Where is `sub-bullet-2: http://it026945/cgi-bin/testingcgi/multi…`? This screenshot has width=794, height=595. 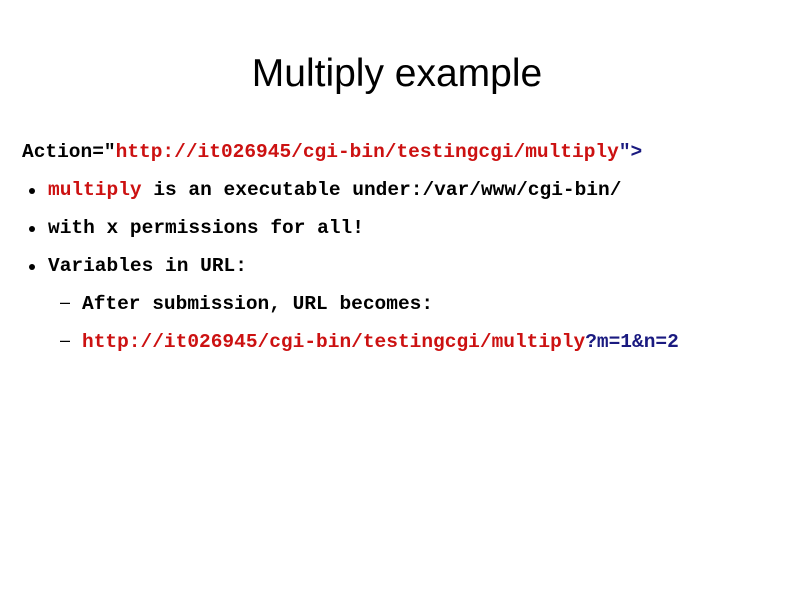 sub-bullet-2: http://it026945/cgi-bin/testingcgi/multi… is located at coordinates (380, 342).